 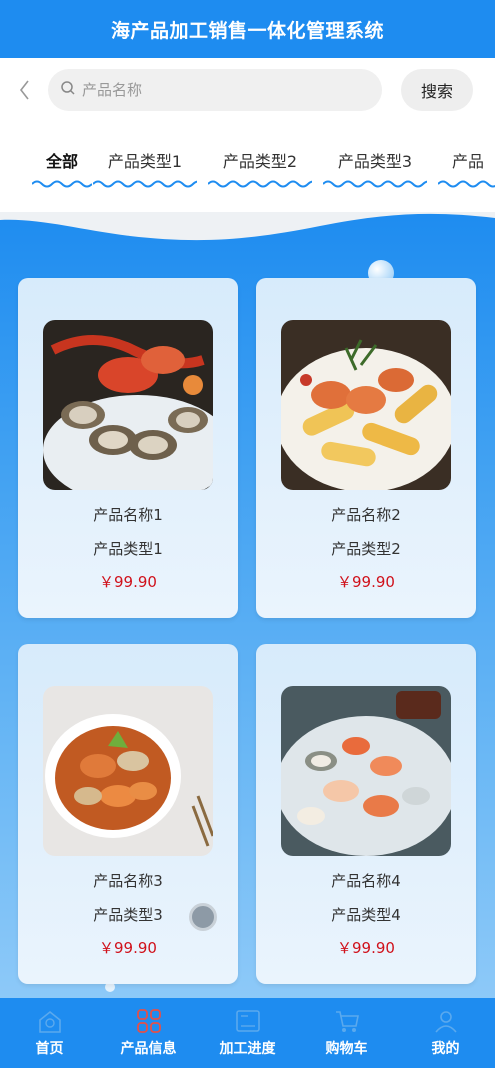 What do you see at coordinates (347, 1021) in the screenshot?
I see `cart-icon` at bounding box center [347, 1021].